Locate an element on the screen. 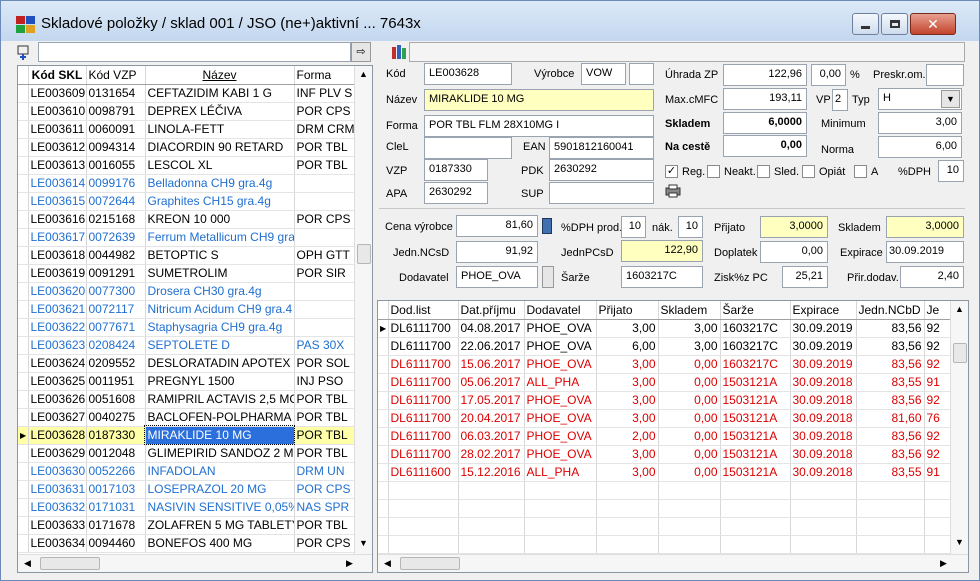  column-header-expirace: Expirace is located at coordinates (823, 310).